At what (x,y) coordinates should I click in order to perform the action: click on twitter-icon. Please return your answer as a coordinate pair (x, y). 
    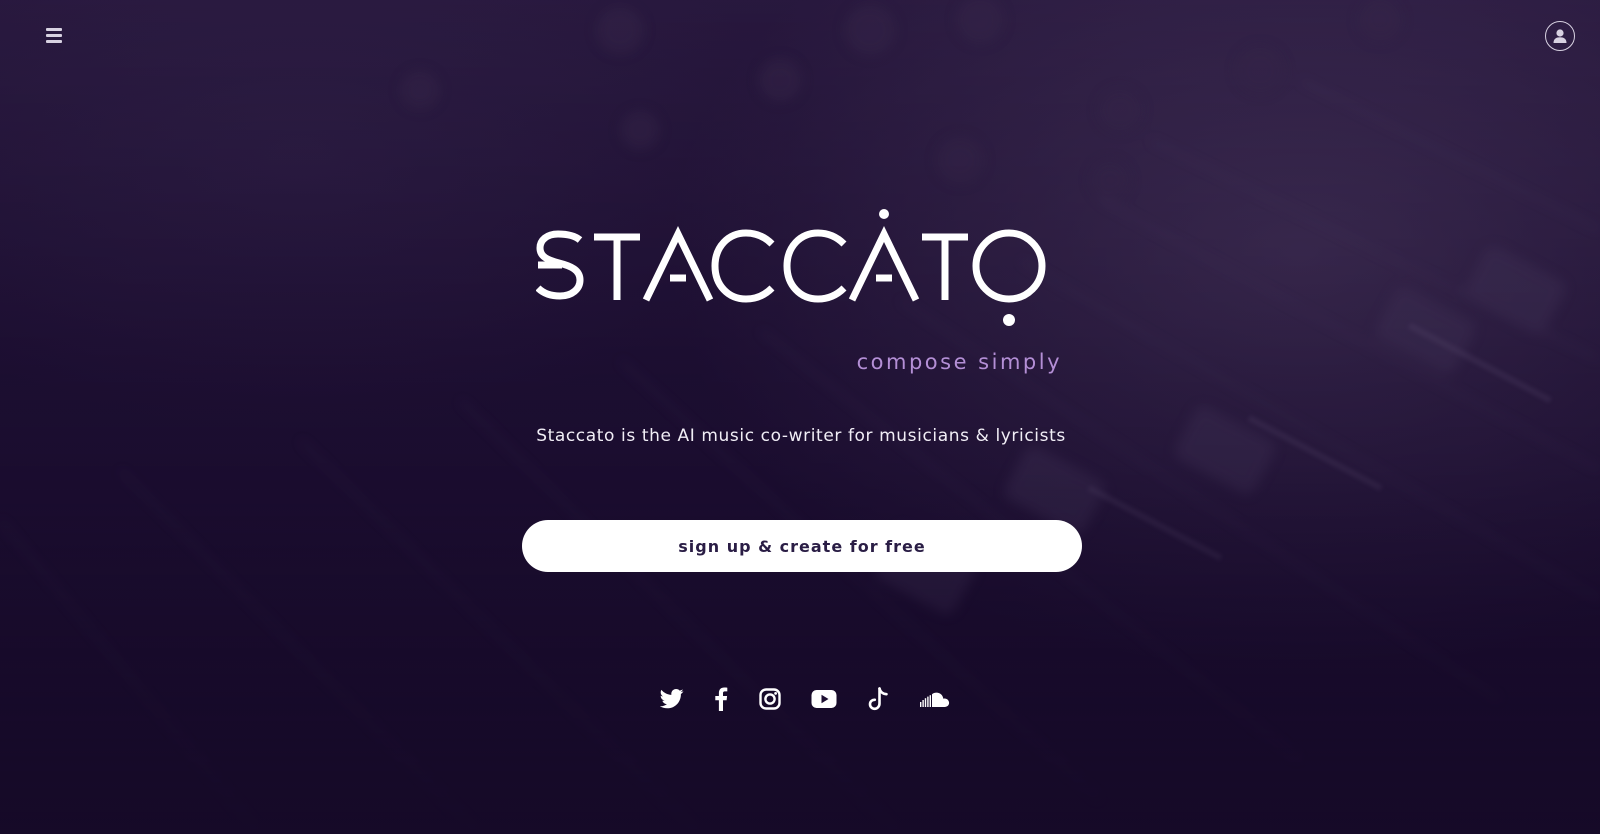
    Looking at the image, I should click on (672, 699).